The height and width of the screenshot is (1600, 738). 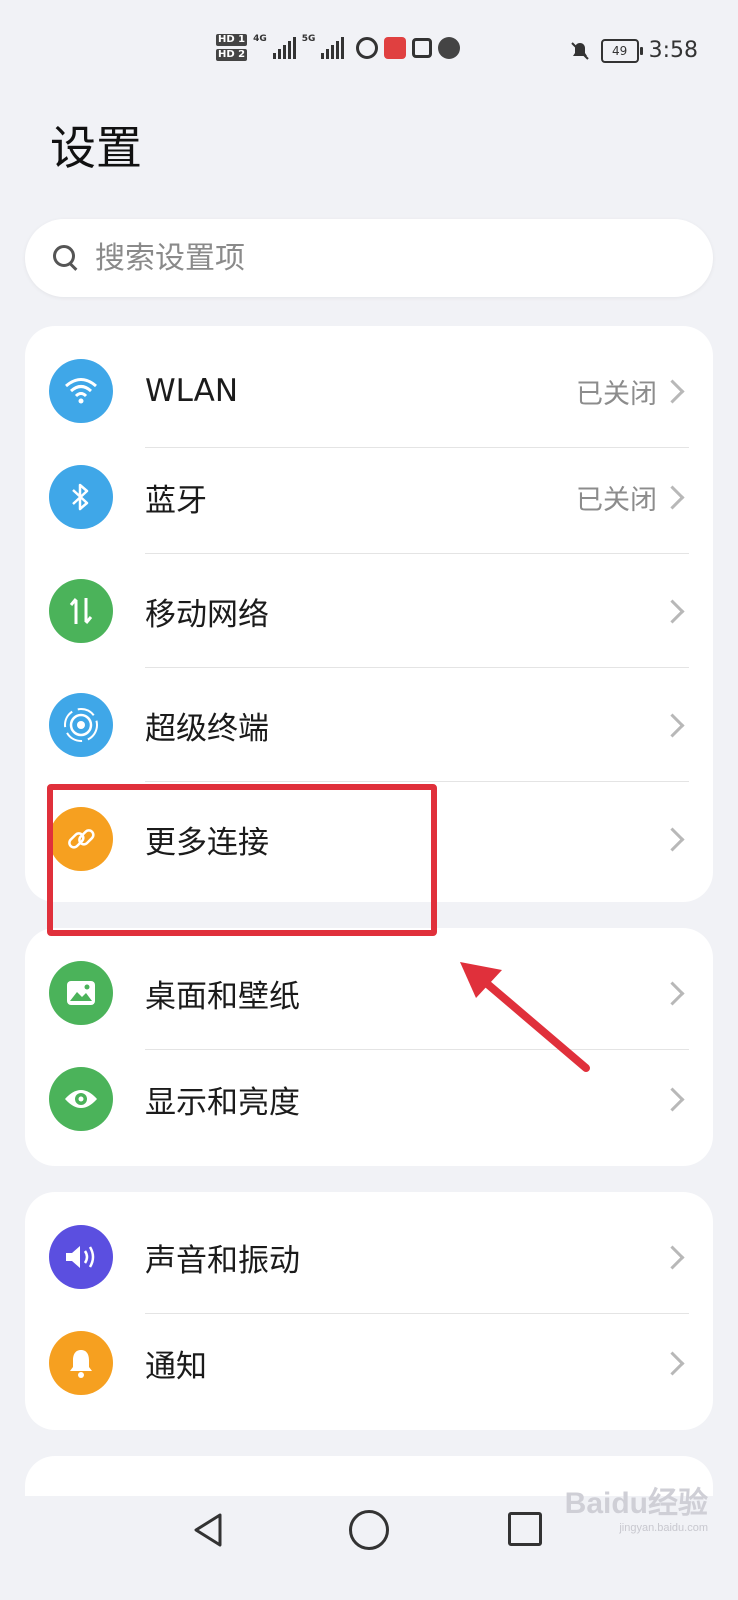 I want to click on settings-item-notifications: 通知, so click(x=369, y=1363).